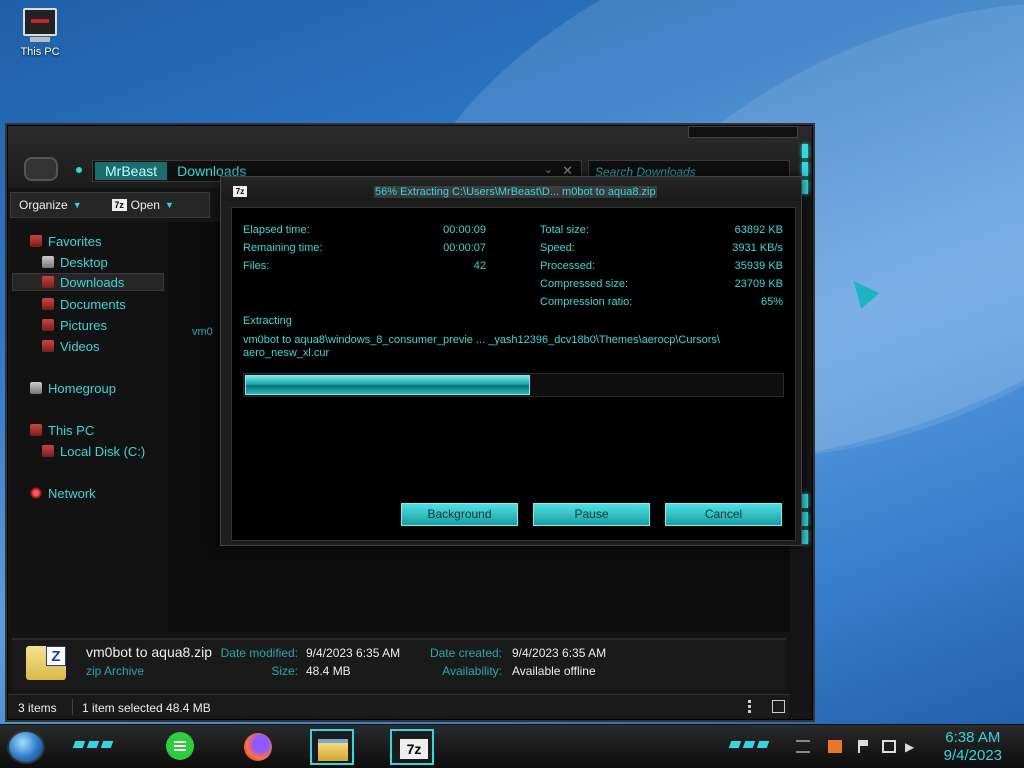 This screenshot has height=768, width=1024. What do you see at coordinates (758, 266) in the screenshot?
I see `processed: 35939 KB` at bounding box center [758, 266].